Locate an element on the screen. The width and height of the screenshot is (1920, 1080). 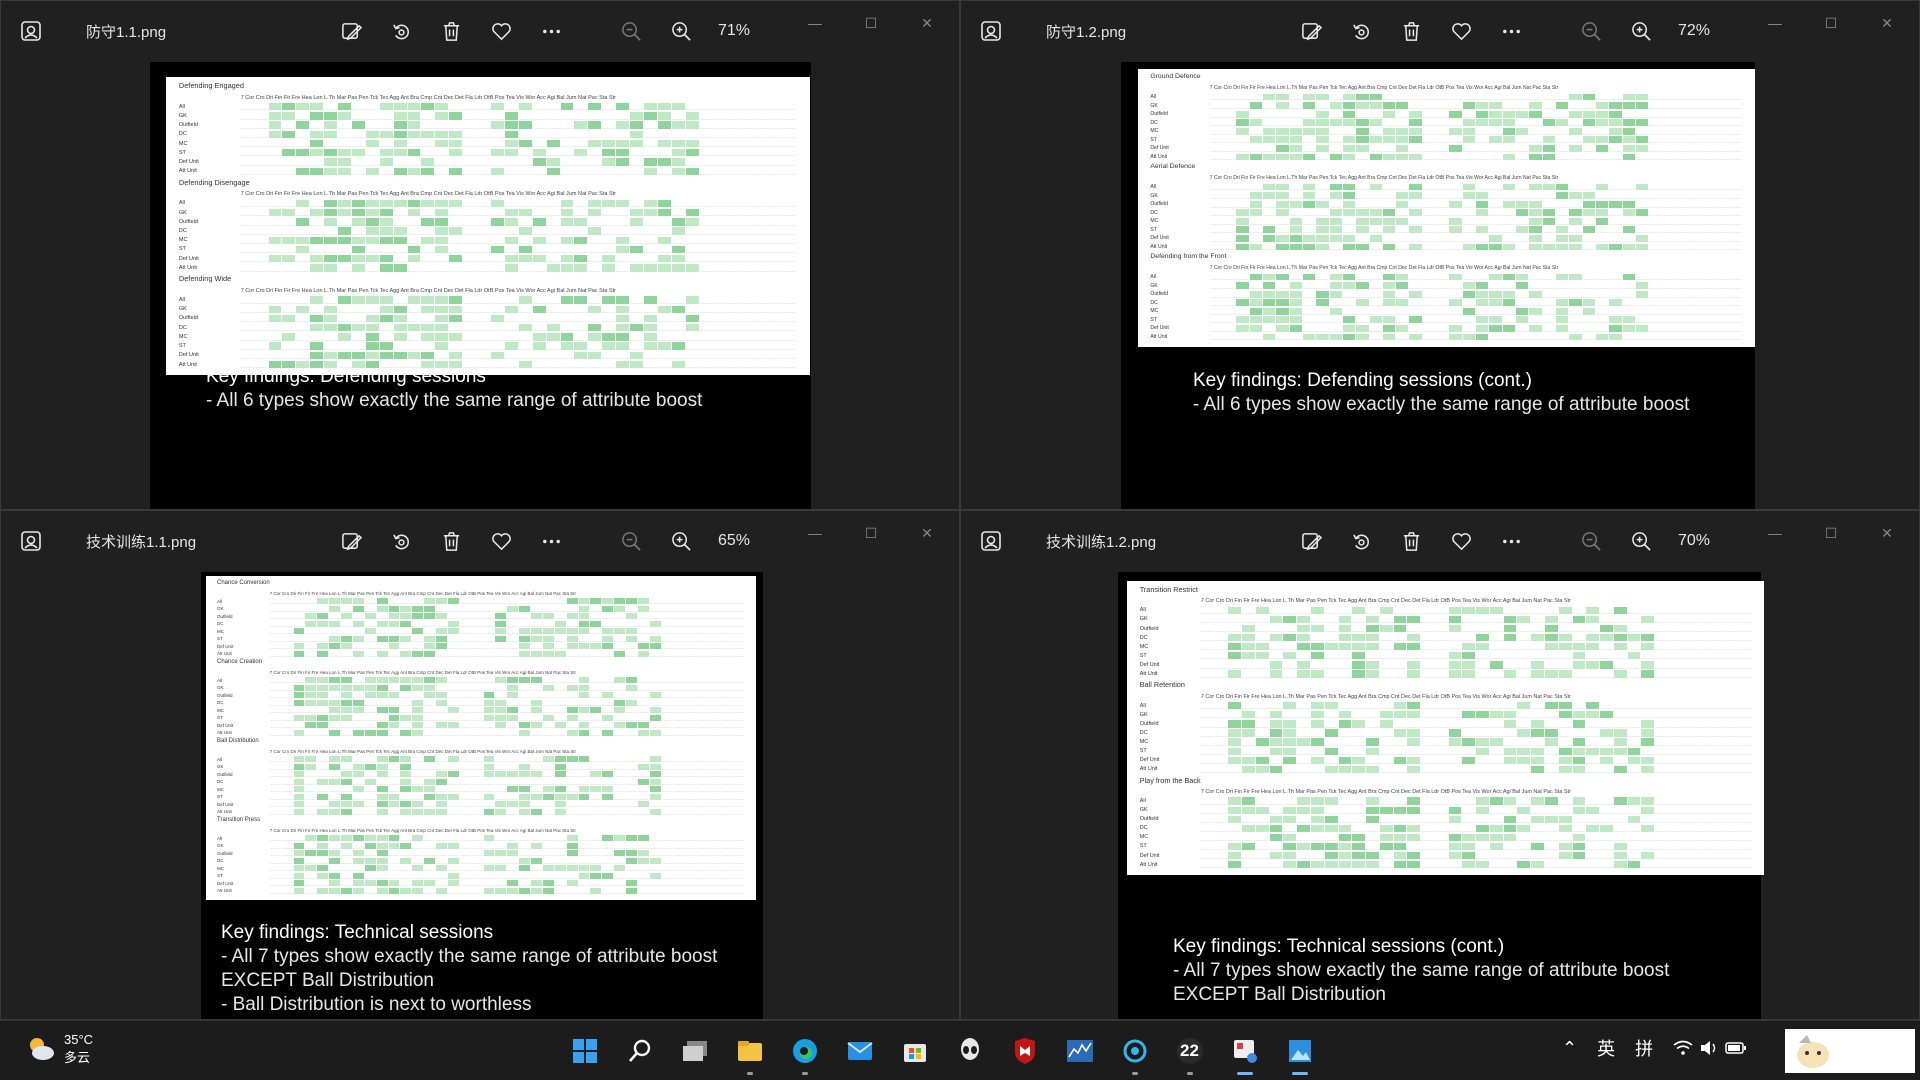
zoom-level: 70% is located at coordinates (1708, 541).